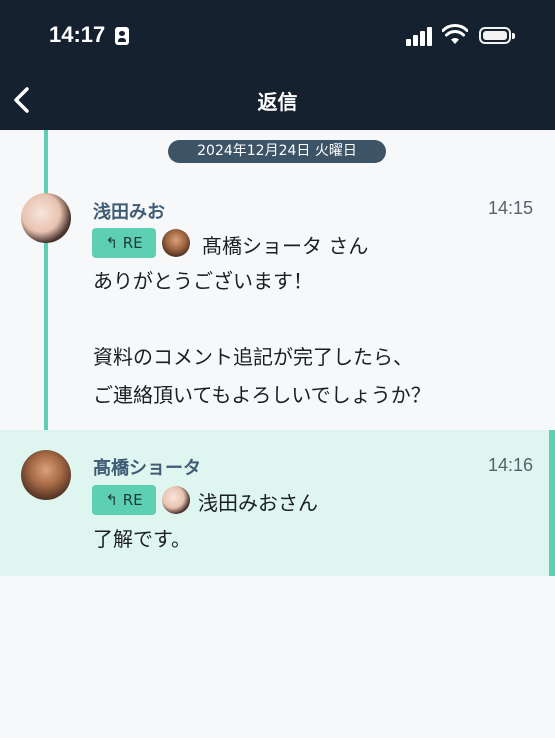  I want to click on page-title: 返信, so click(277, 102).